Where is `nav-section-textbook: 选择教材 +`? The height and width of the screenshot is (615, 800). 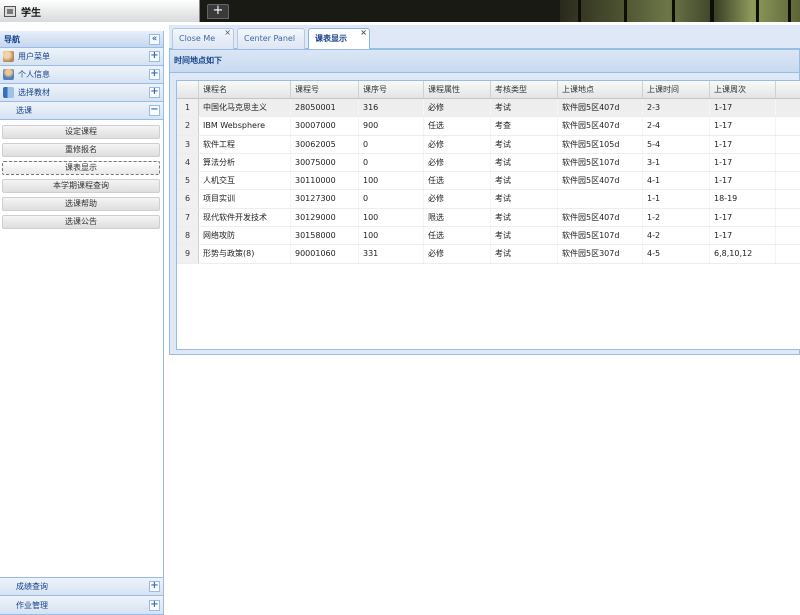
nav-section-textbook: 选择教材 + is located at coordinates (81, 93).